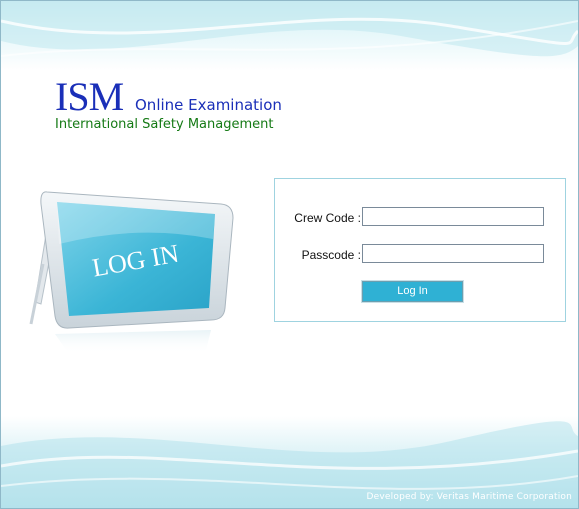 The width and height of the screenshot is (579, 509). What do you see at coordinates (289, 29) in the screenshot?
I see `header-wave-decoration` at bounding box center [289, 29].